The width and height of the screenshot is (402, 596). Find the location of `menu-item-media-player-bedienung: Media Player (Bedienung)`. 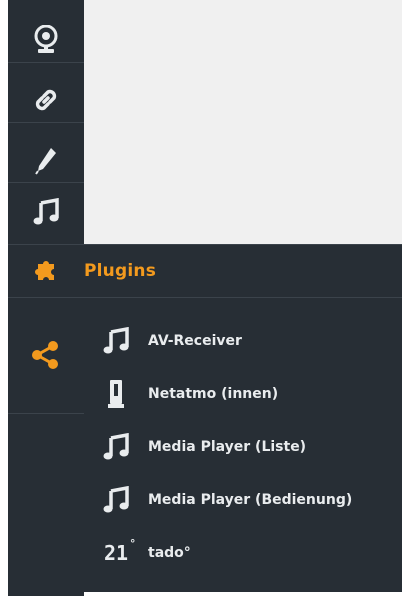

menu-item-media-player-bedienung: Media Player (Bedienung) is located at coordinates (243, 499).